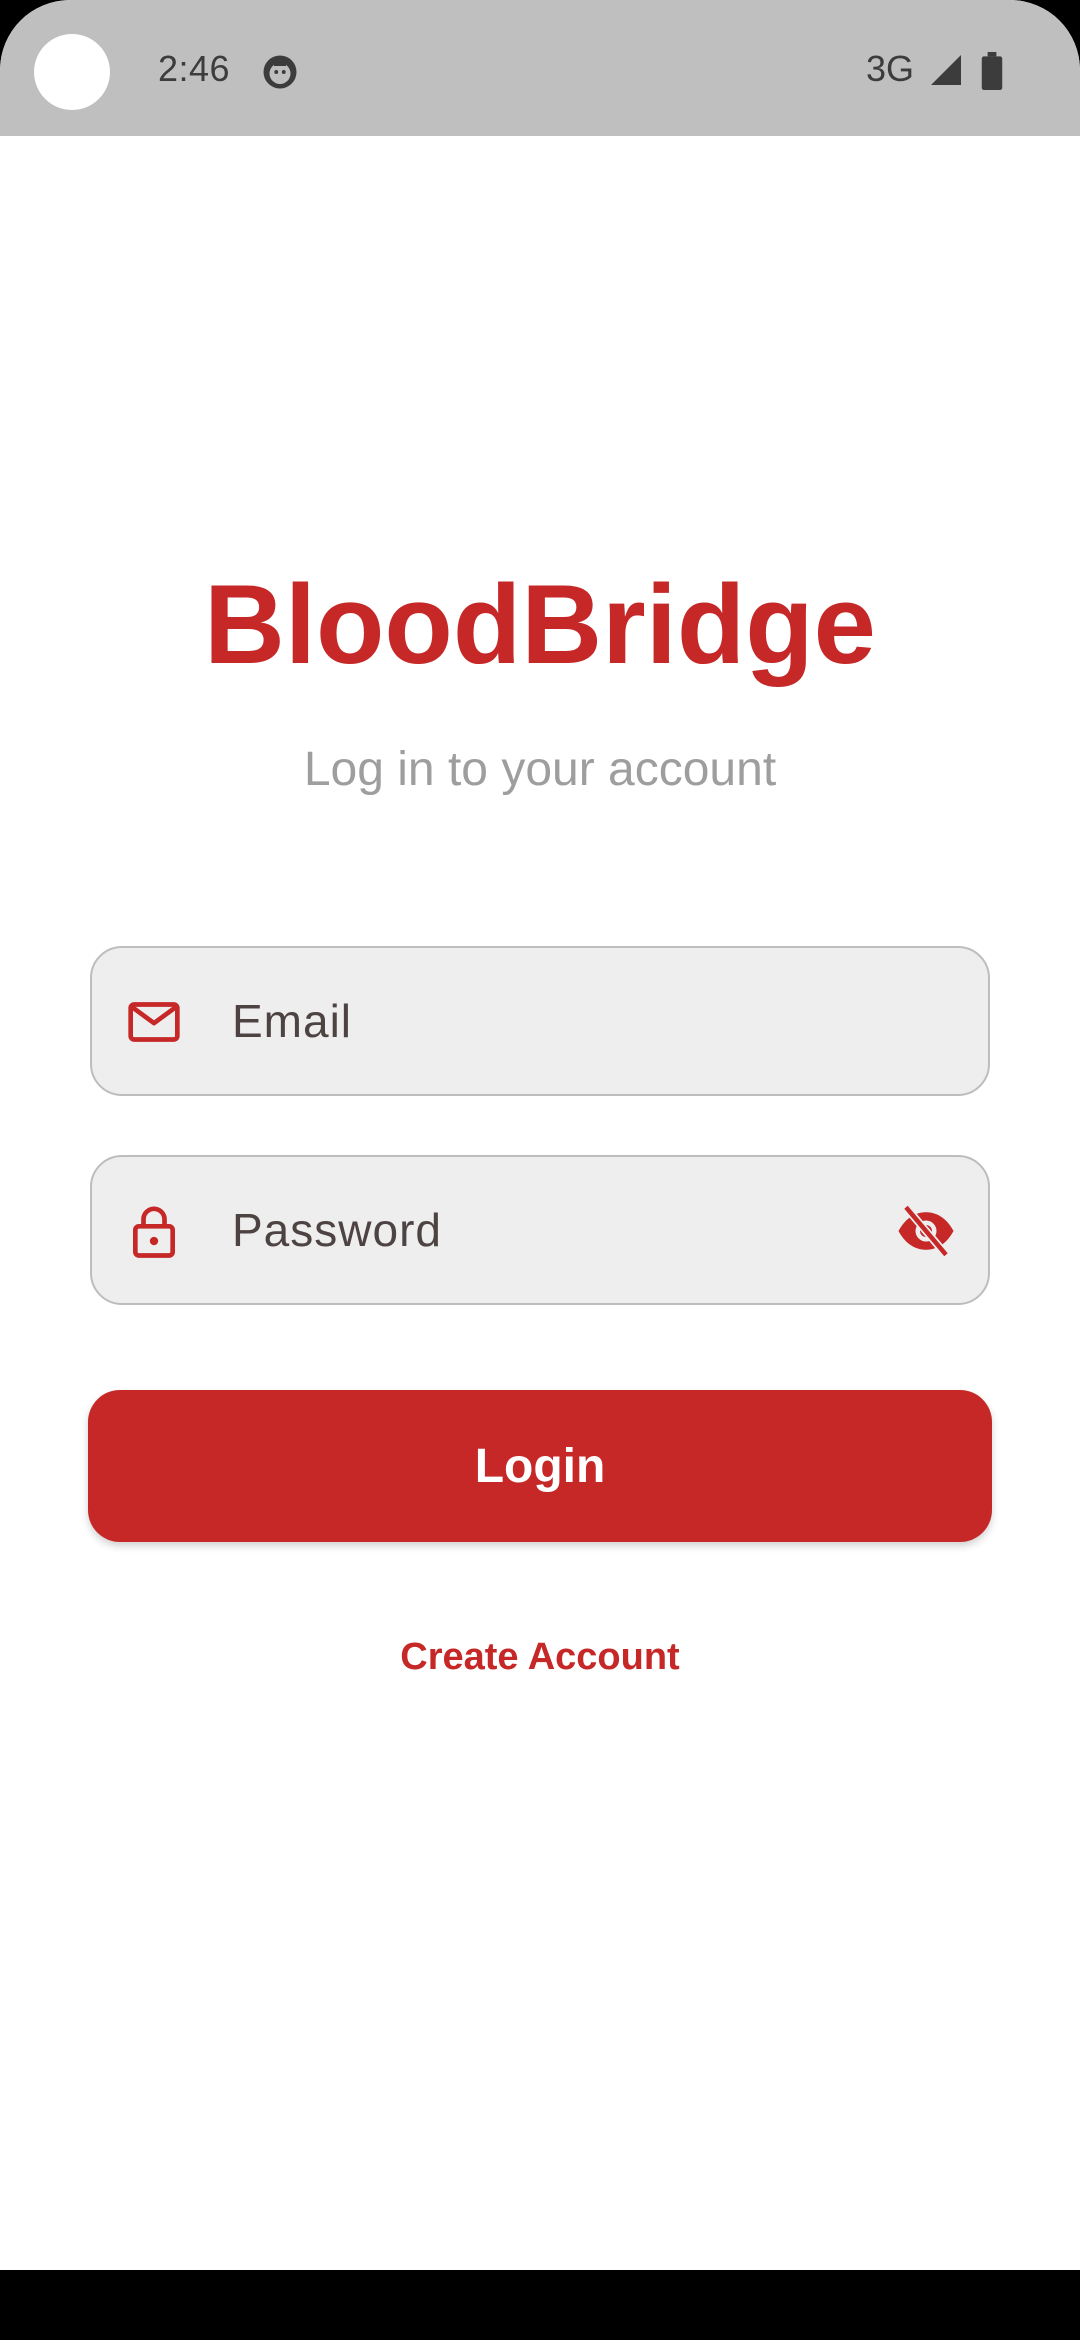 Image resolution: width=1080 pixels, height=2340 pixels. Describe the element at coordinates (540, 1466) in the screenshot. I see `login-button: Login` at that location.